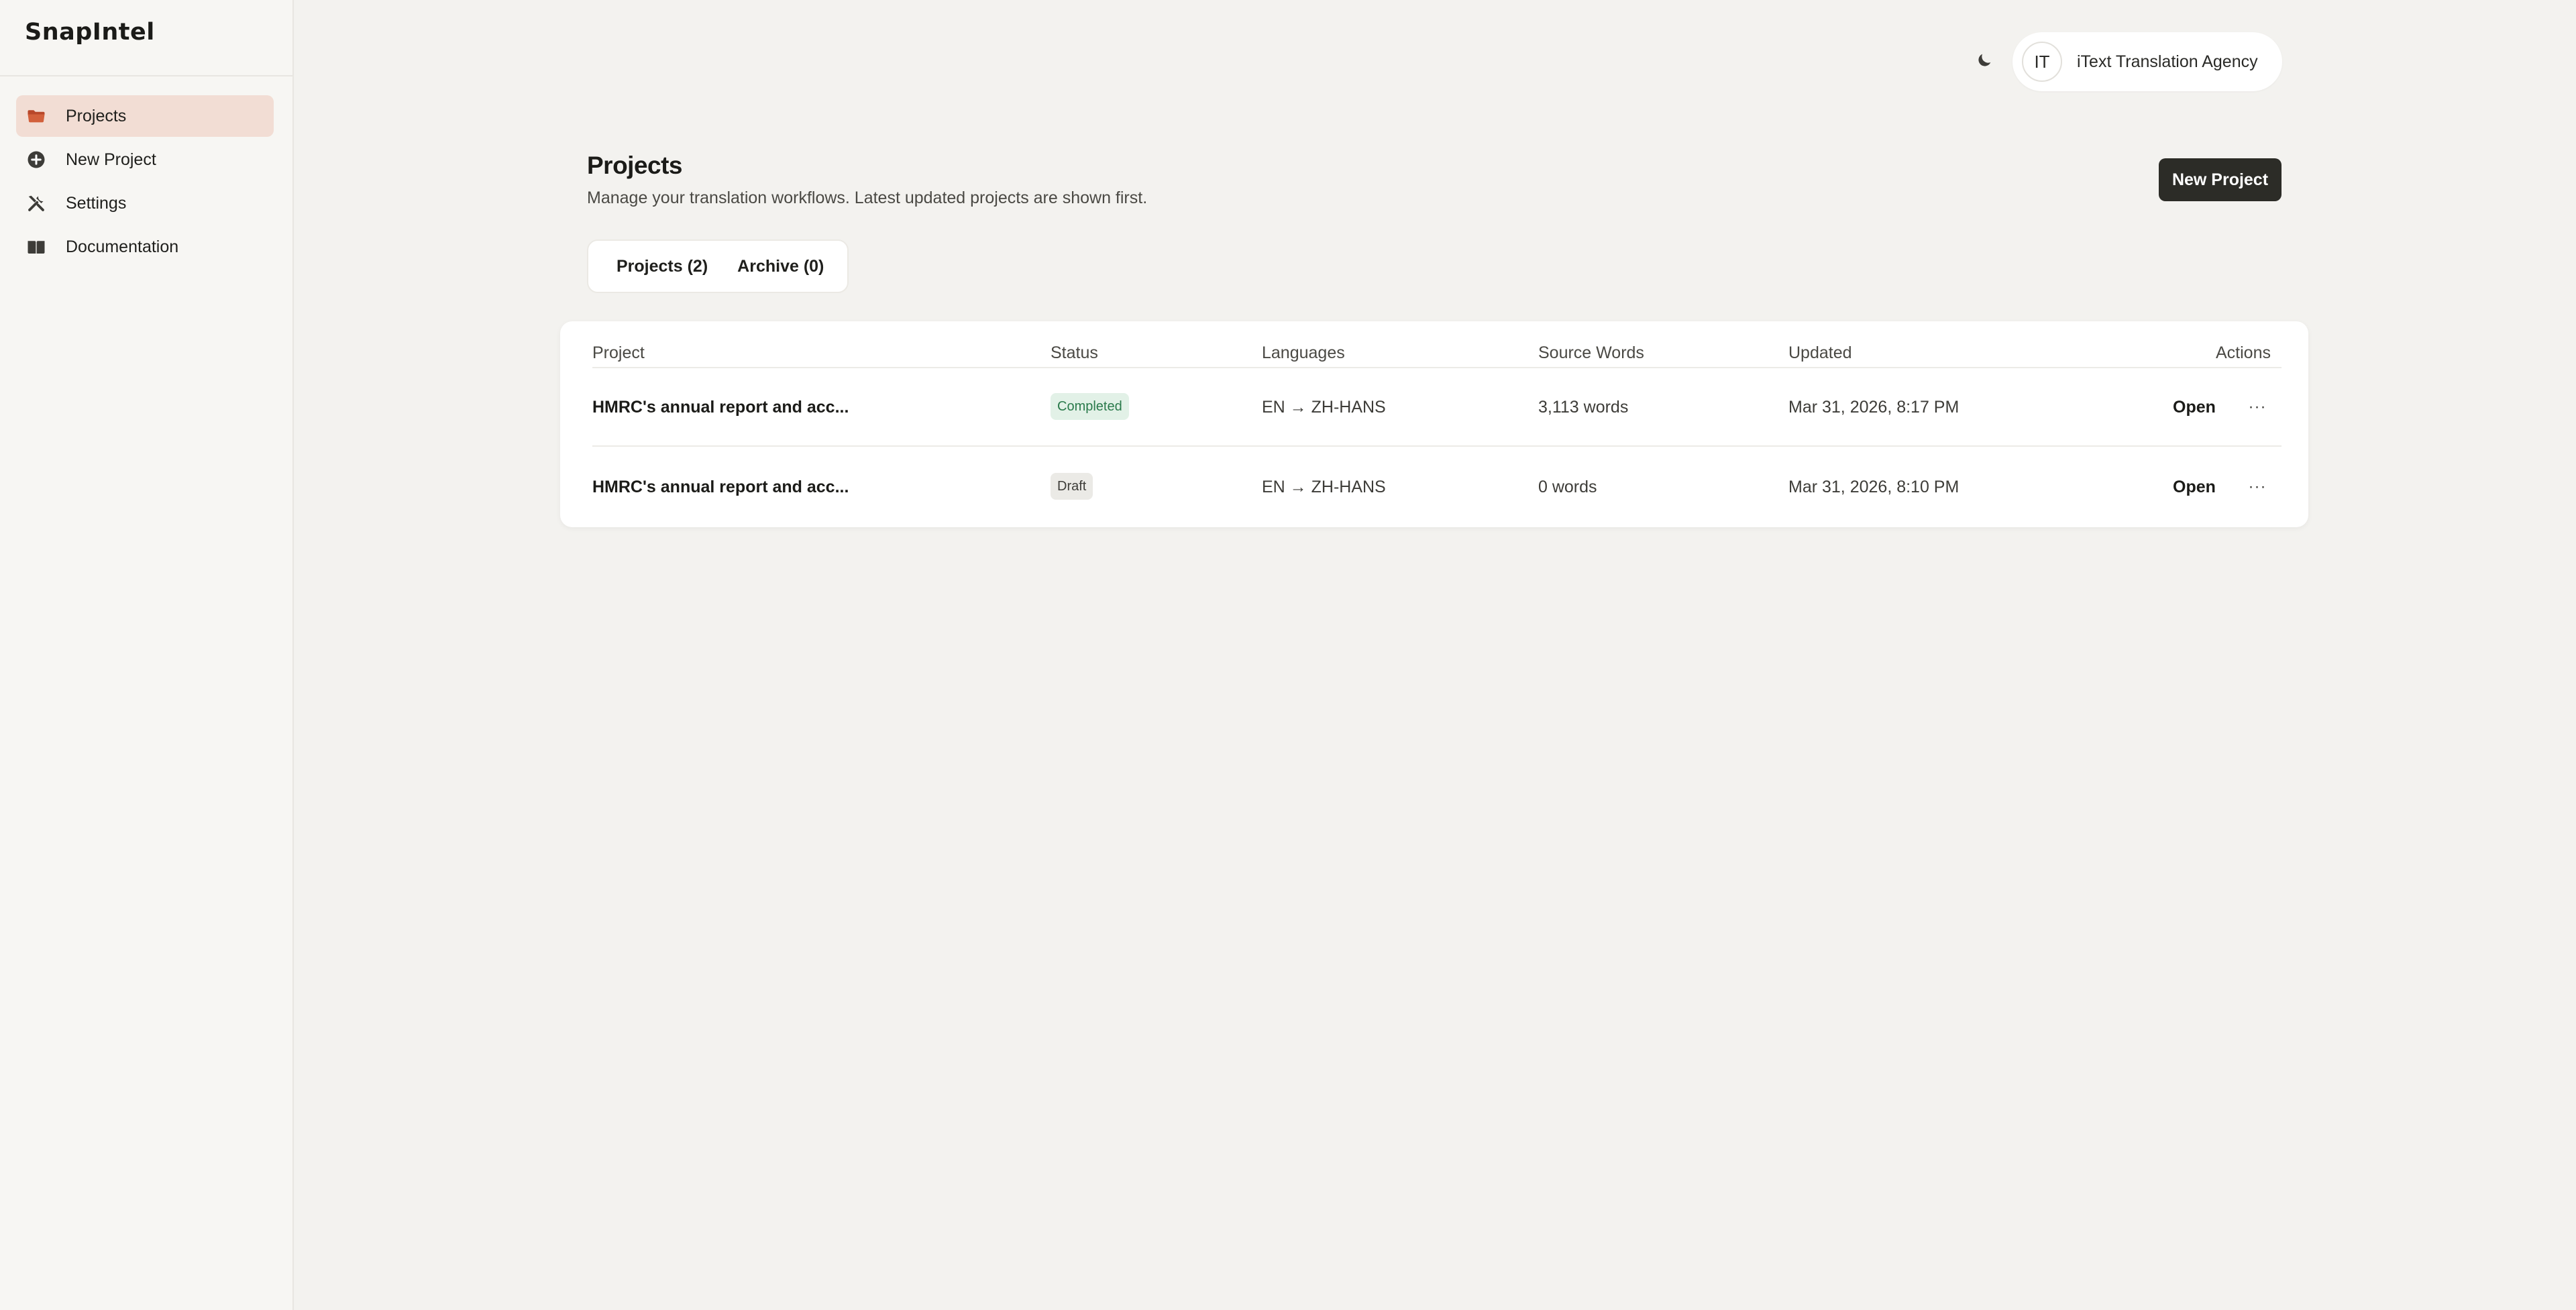 This screenshot has height=1310, width=2576. Describe the element at coordinates (145, 203) in the screenshot. I see `sidebar-item-settings: Settings` at that location.